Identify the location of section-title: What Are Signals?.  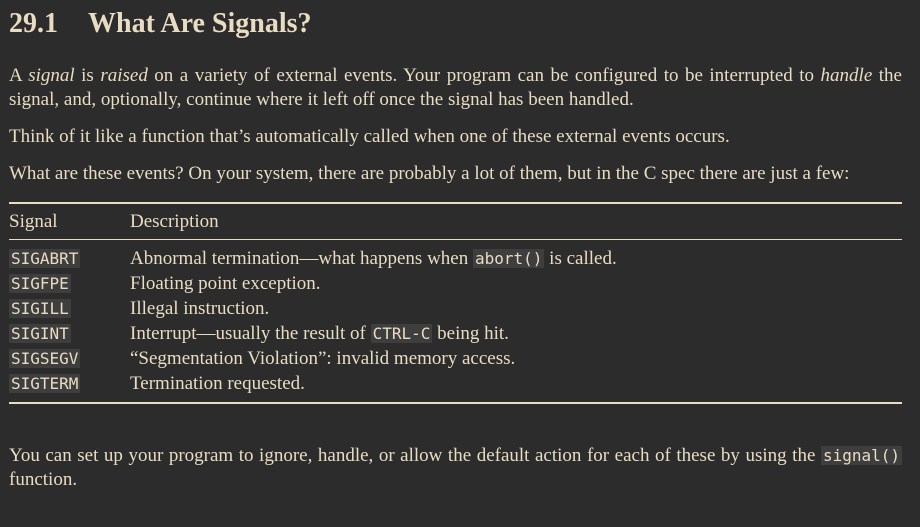
(200, 23).